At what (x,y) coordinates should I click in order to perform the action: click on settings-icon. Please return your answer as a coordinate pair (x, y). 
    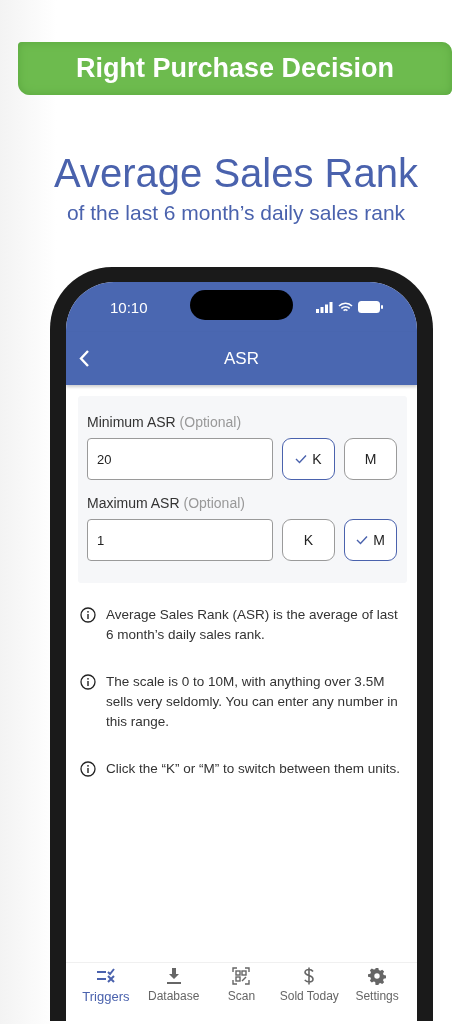
    Looking at the image, I should click on (377, 976).